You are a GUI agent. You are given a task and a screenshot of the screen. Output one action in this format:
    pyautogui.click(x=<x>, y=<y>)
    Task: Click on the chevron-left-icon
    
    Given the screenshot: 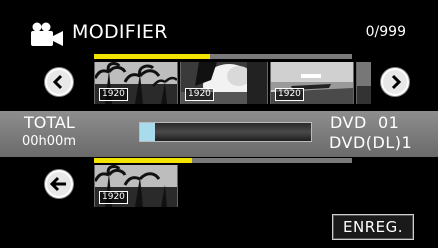 What is the action you would take?
    pyautogui.click(x=57, y=82)
    